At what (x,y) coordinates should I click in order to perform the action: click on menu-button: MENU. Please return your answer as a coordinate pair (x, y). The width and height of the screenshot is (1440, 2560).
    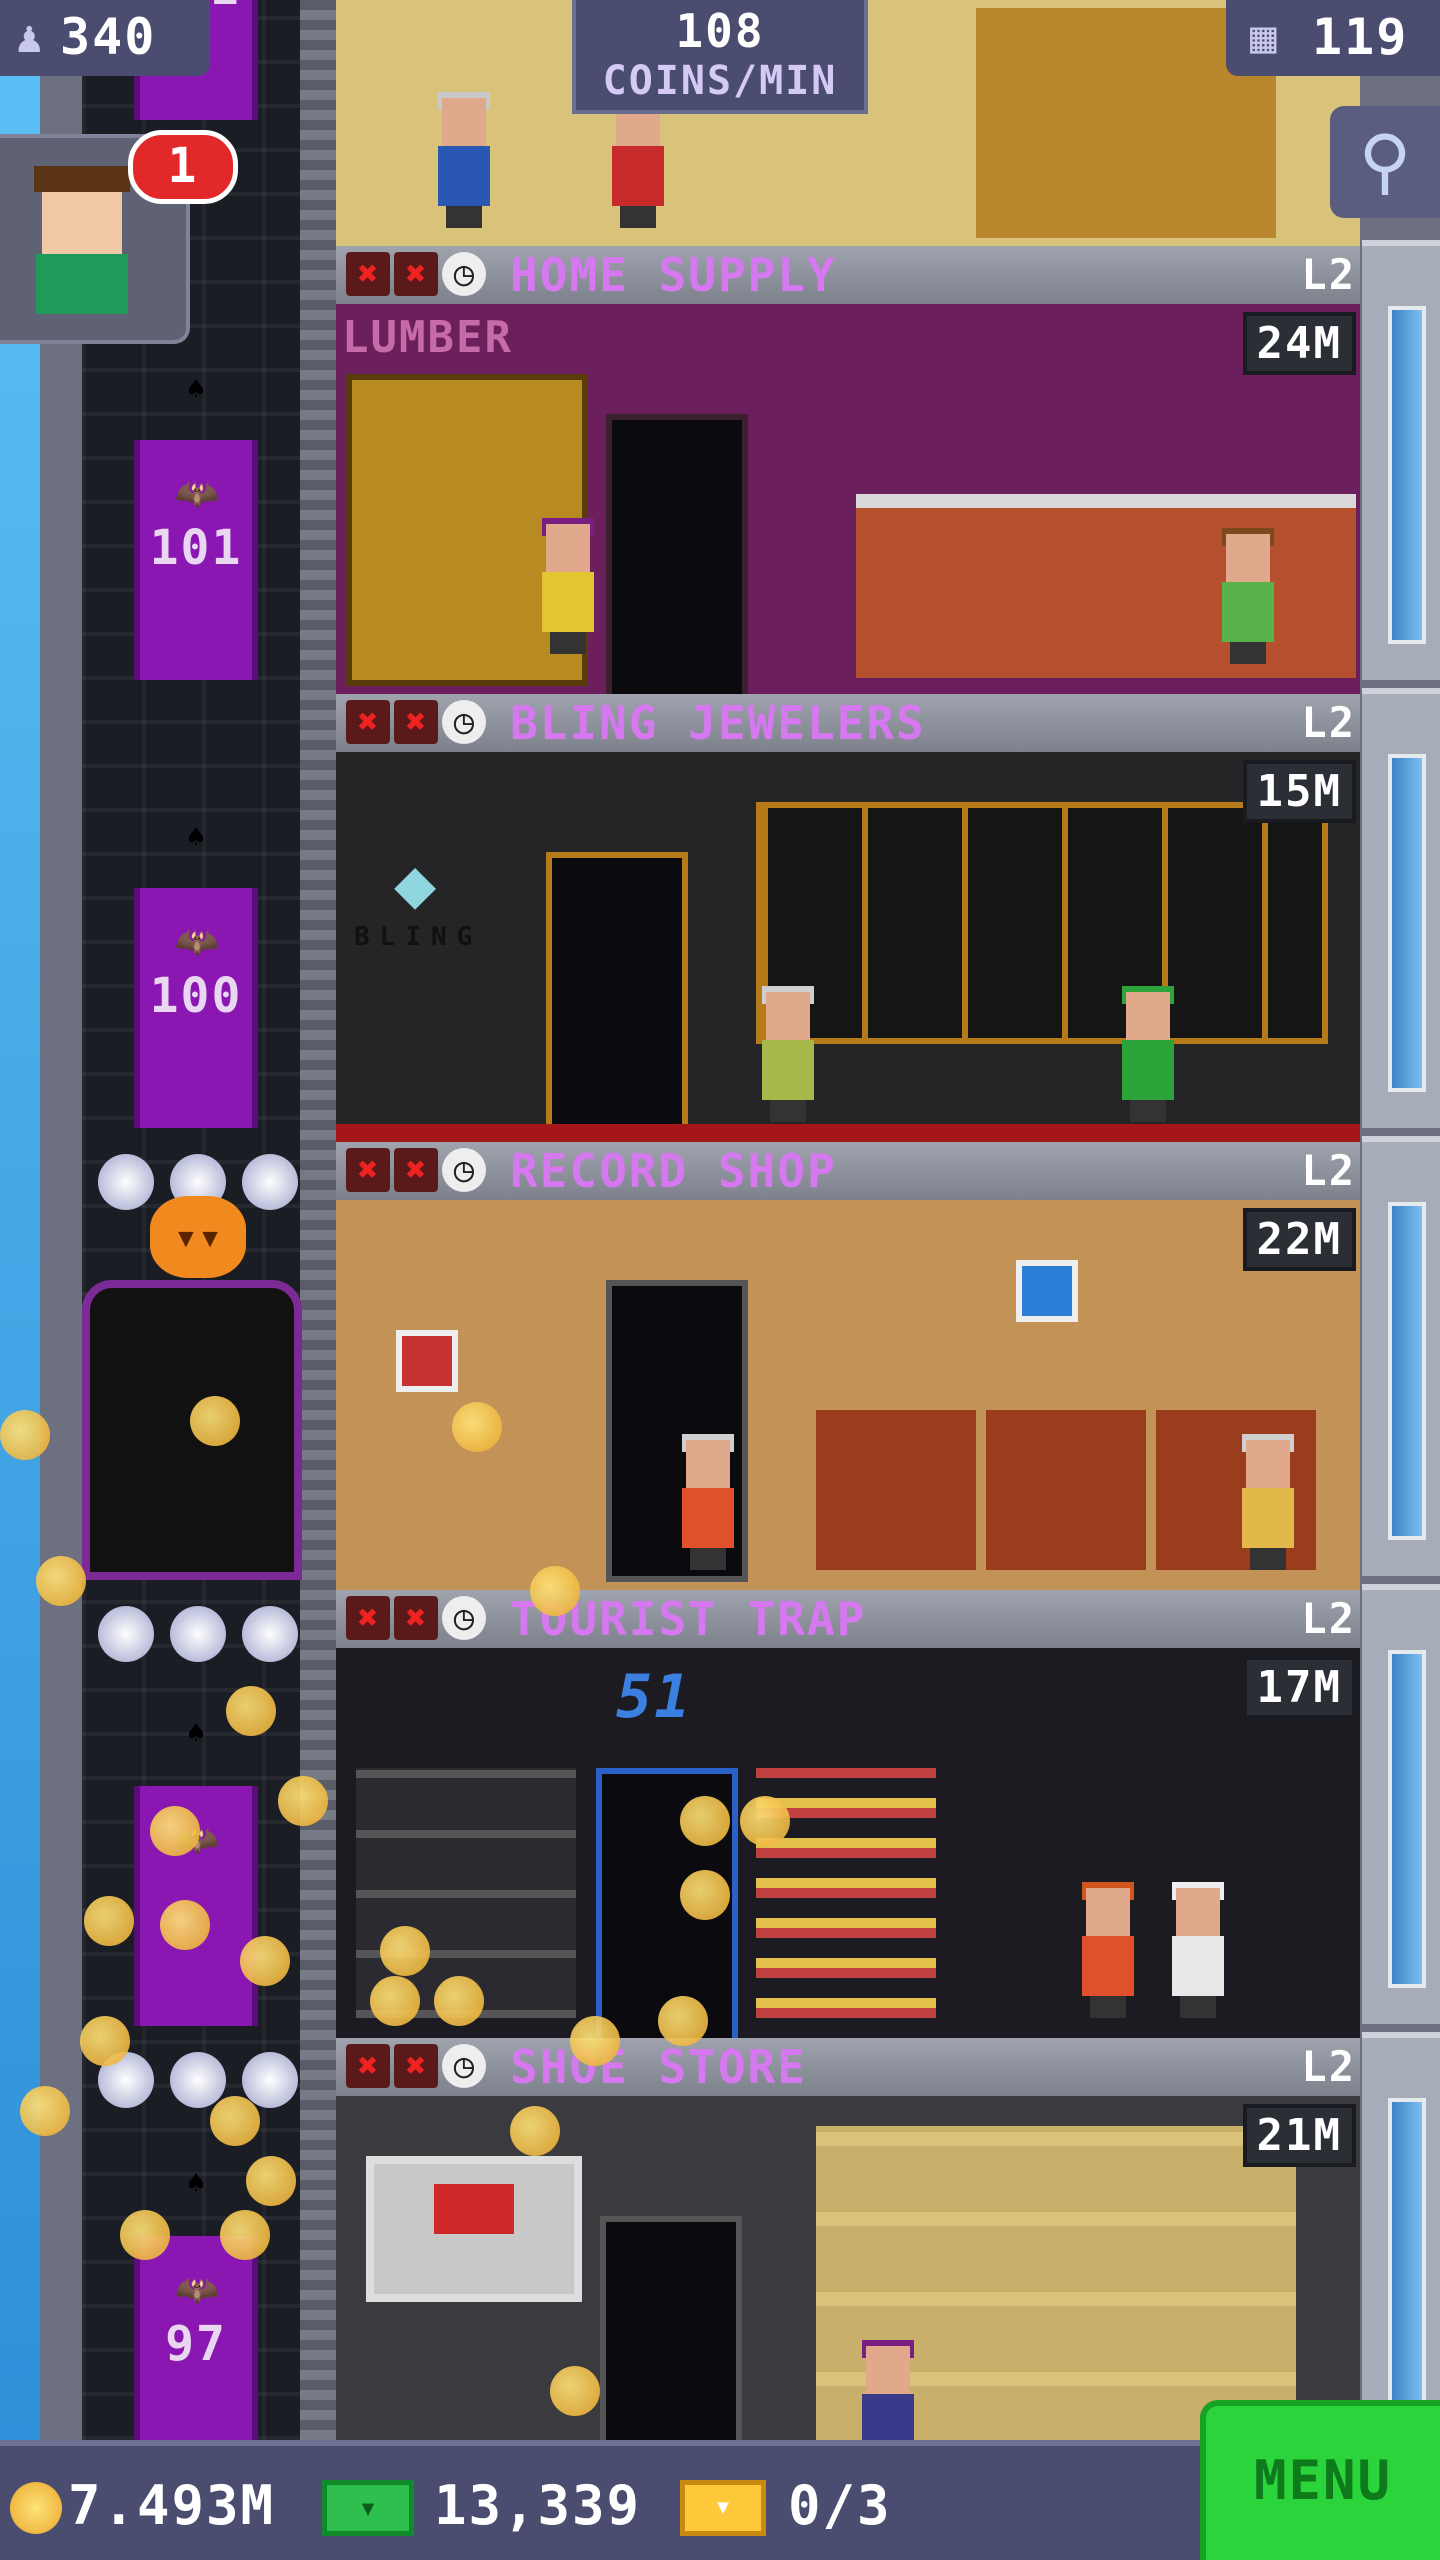
    Looking at the image, I should click on (1320, 2480).